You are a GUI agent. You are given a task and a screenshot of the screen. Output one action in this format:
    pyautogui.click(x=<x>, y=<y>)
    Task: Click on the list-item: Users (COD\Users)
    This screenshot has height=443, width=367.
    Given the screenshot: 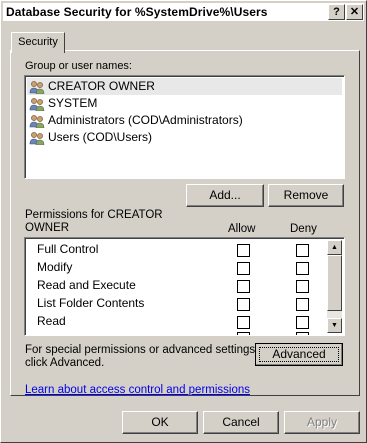 What is the action you would take?
    pyautogui.click(x=90, y=137)
    